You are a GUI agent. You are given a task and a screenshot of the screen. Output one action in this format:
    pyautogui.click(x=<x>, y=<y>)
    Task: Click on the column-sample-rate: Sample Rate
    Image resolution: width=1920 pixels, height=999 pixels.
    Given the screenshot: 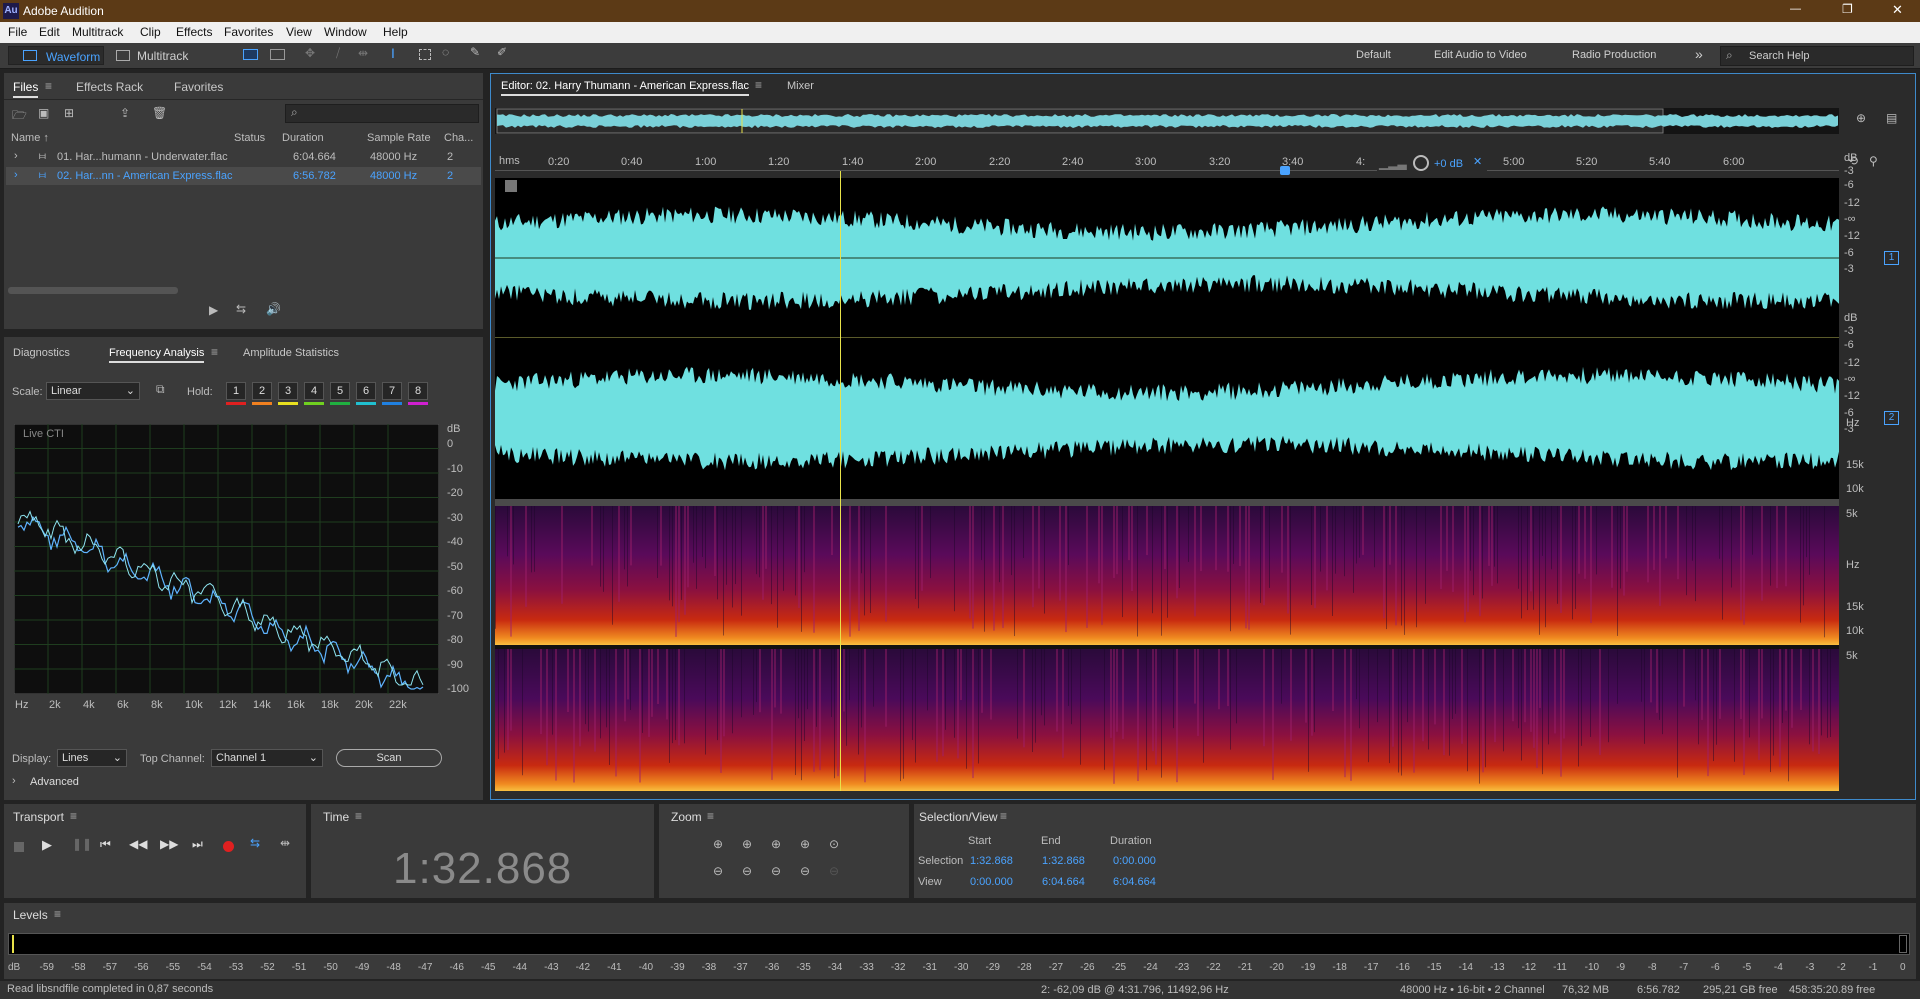 What is the action you would take?
    pyautogui.click(x=399, y=138)
    